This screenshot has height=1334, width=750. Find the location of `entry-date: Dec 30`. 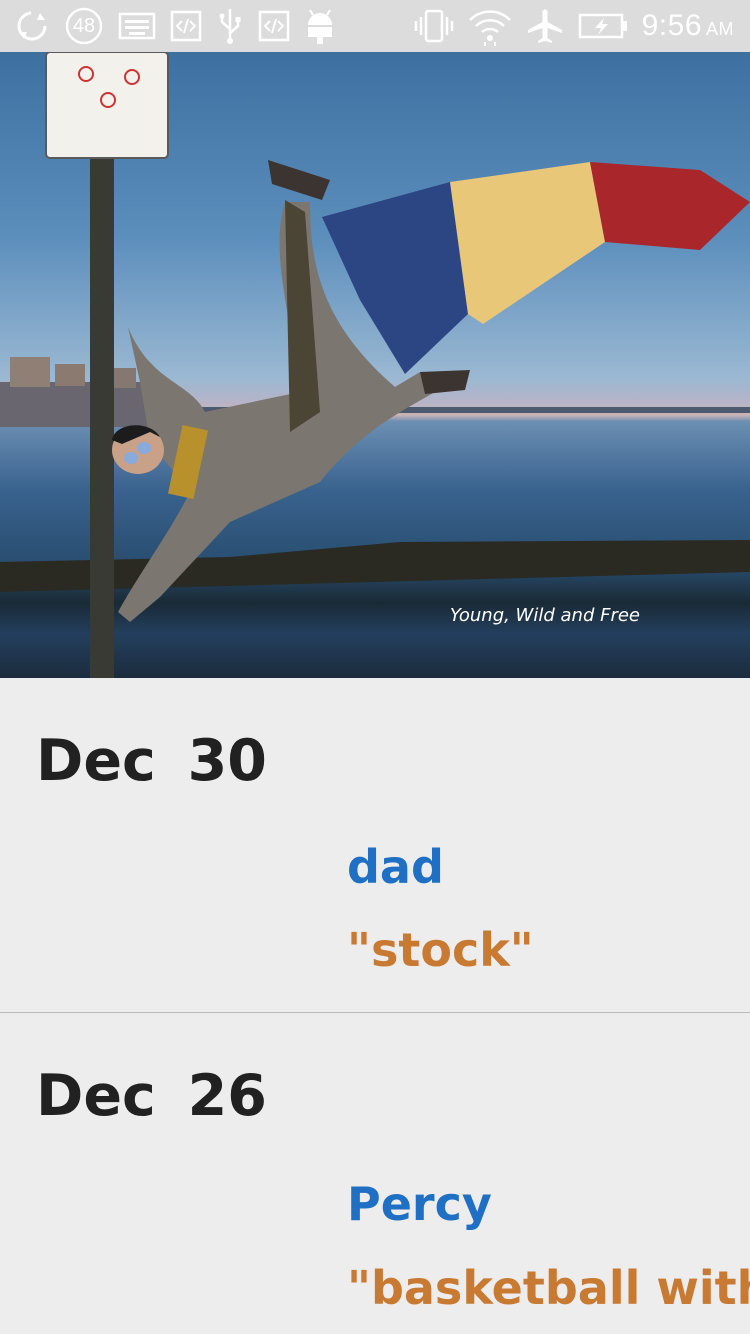

entry-date: Dec 30 is located at coordinates (151, 761).